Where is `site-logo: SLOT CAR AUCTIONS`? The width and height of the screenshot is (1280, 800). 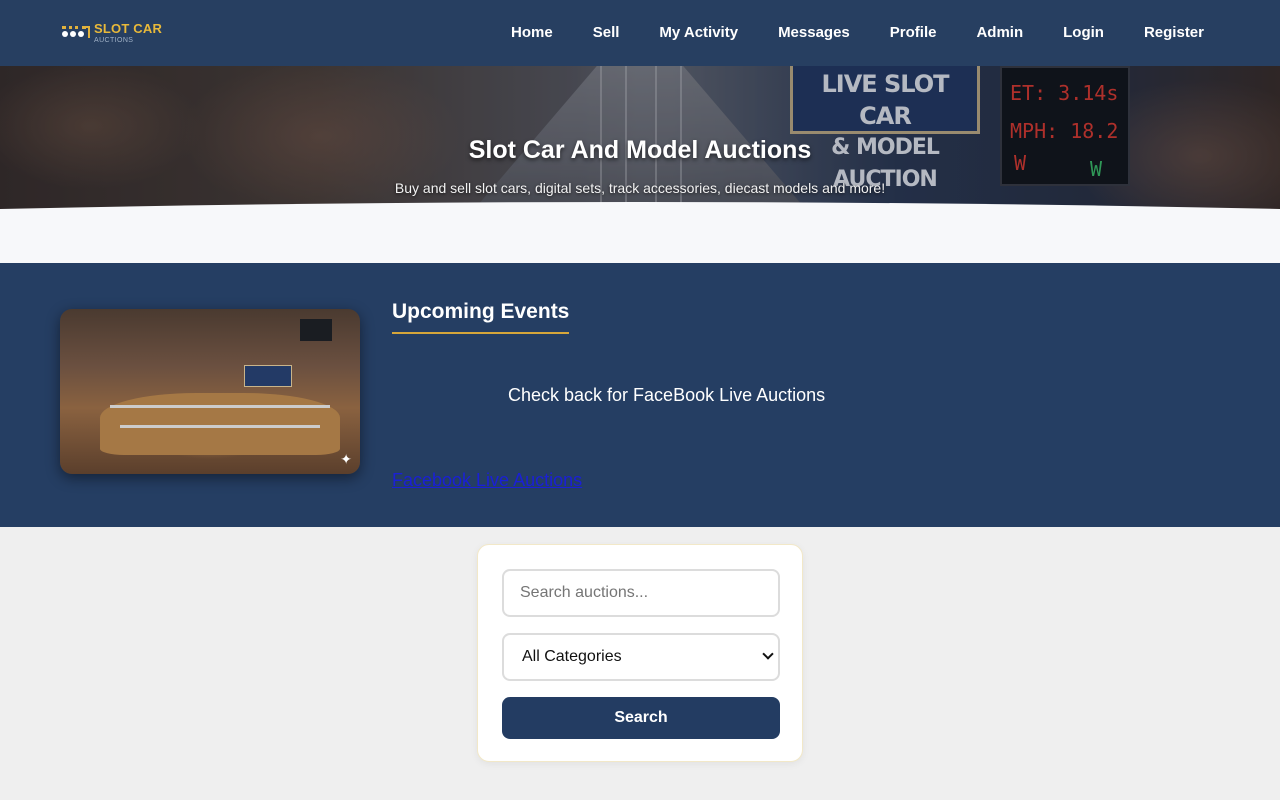
site-logo: SLOT CAR AUCTIONS is located at coordinates (112, 33).